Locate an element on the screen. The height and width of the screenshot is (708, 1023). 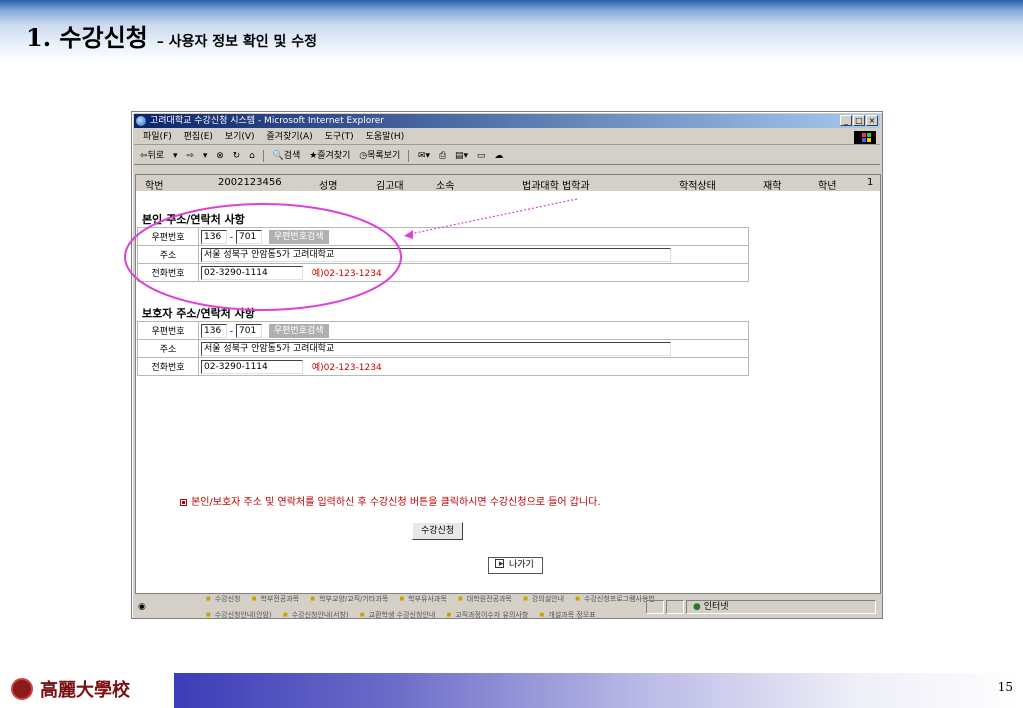
footer-band is located at coordinates (598, 690).